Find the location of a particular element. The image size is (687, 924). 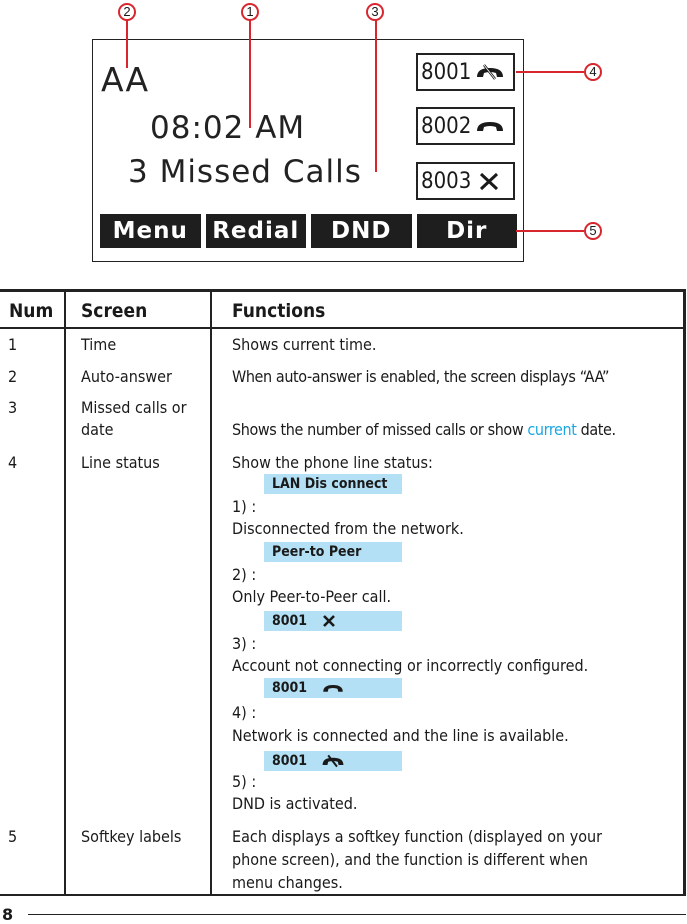

status-chip-lan-disconnect: LAN Dis connect is located at coordinates (333, 484).